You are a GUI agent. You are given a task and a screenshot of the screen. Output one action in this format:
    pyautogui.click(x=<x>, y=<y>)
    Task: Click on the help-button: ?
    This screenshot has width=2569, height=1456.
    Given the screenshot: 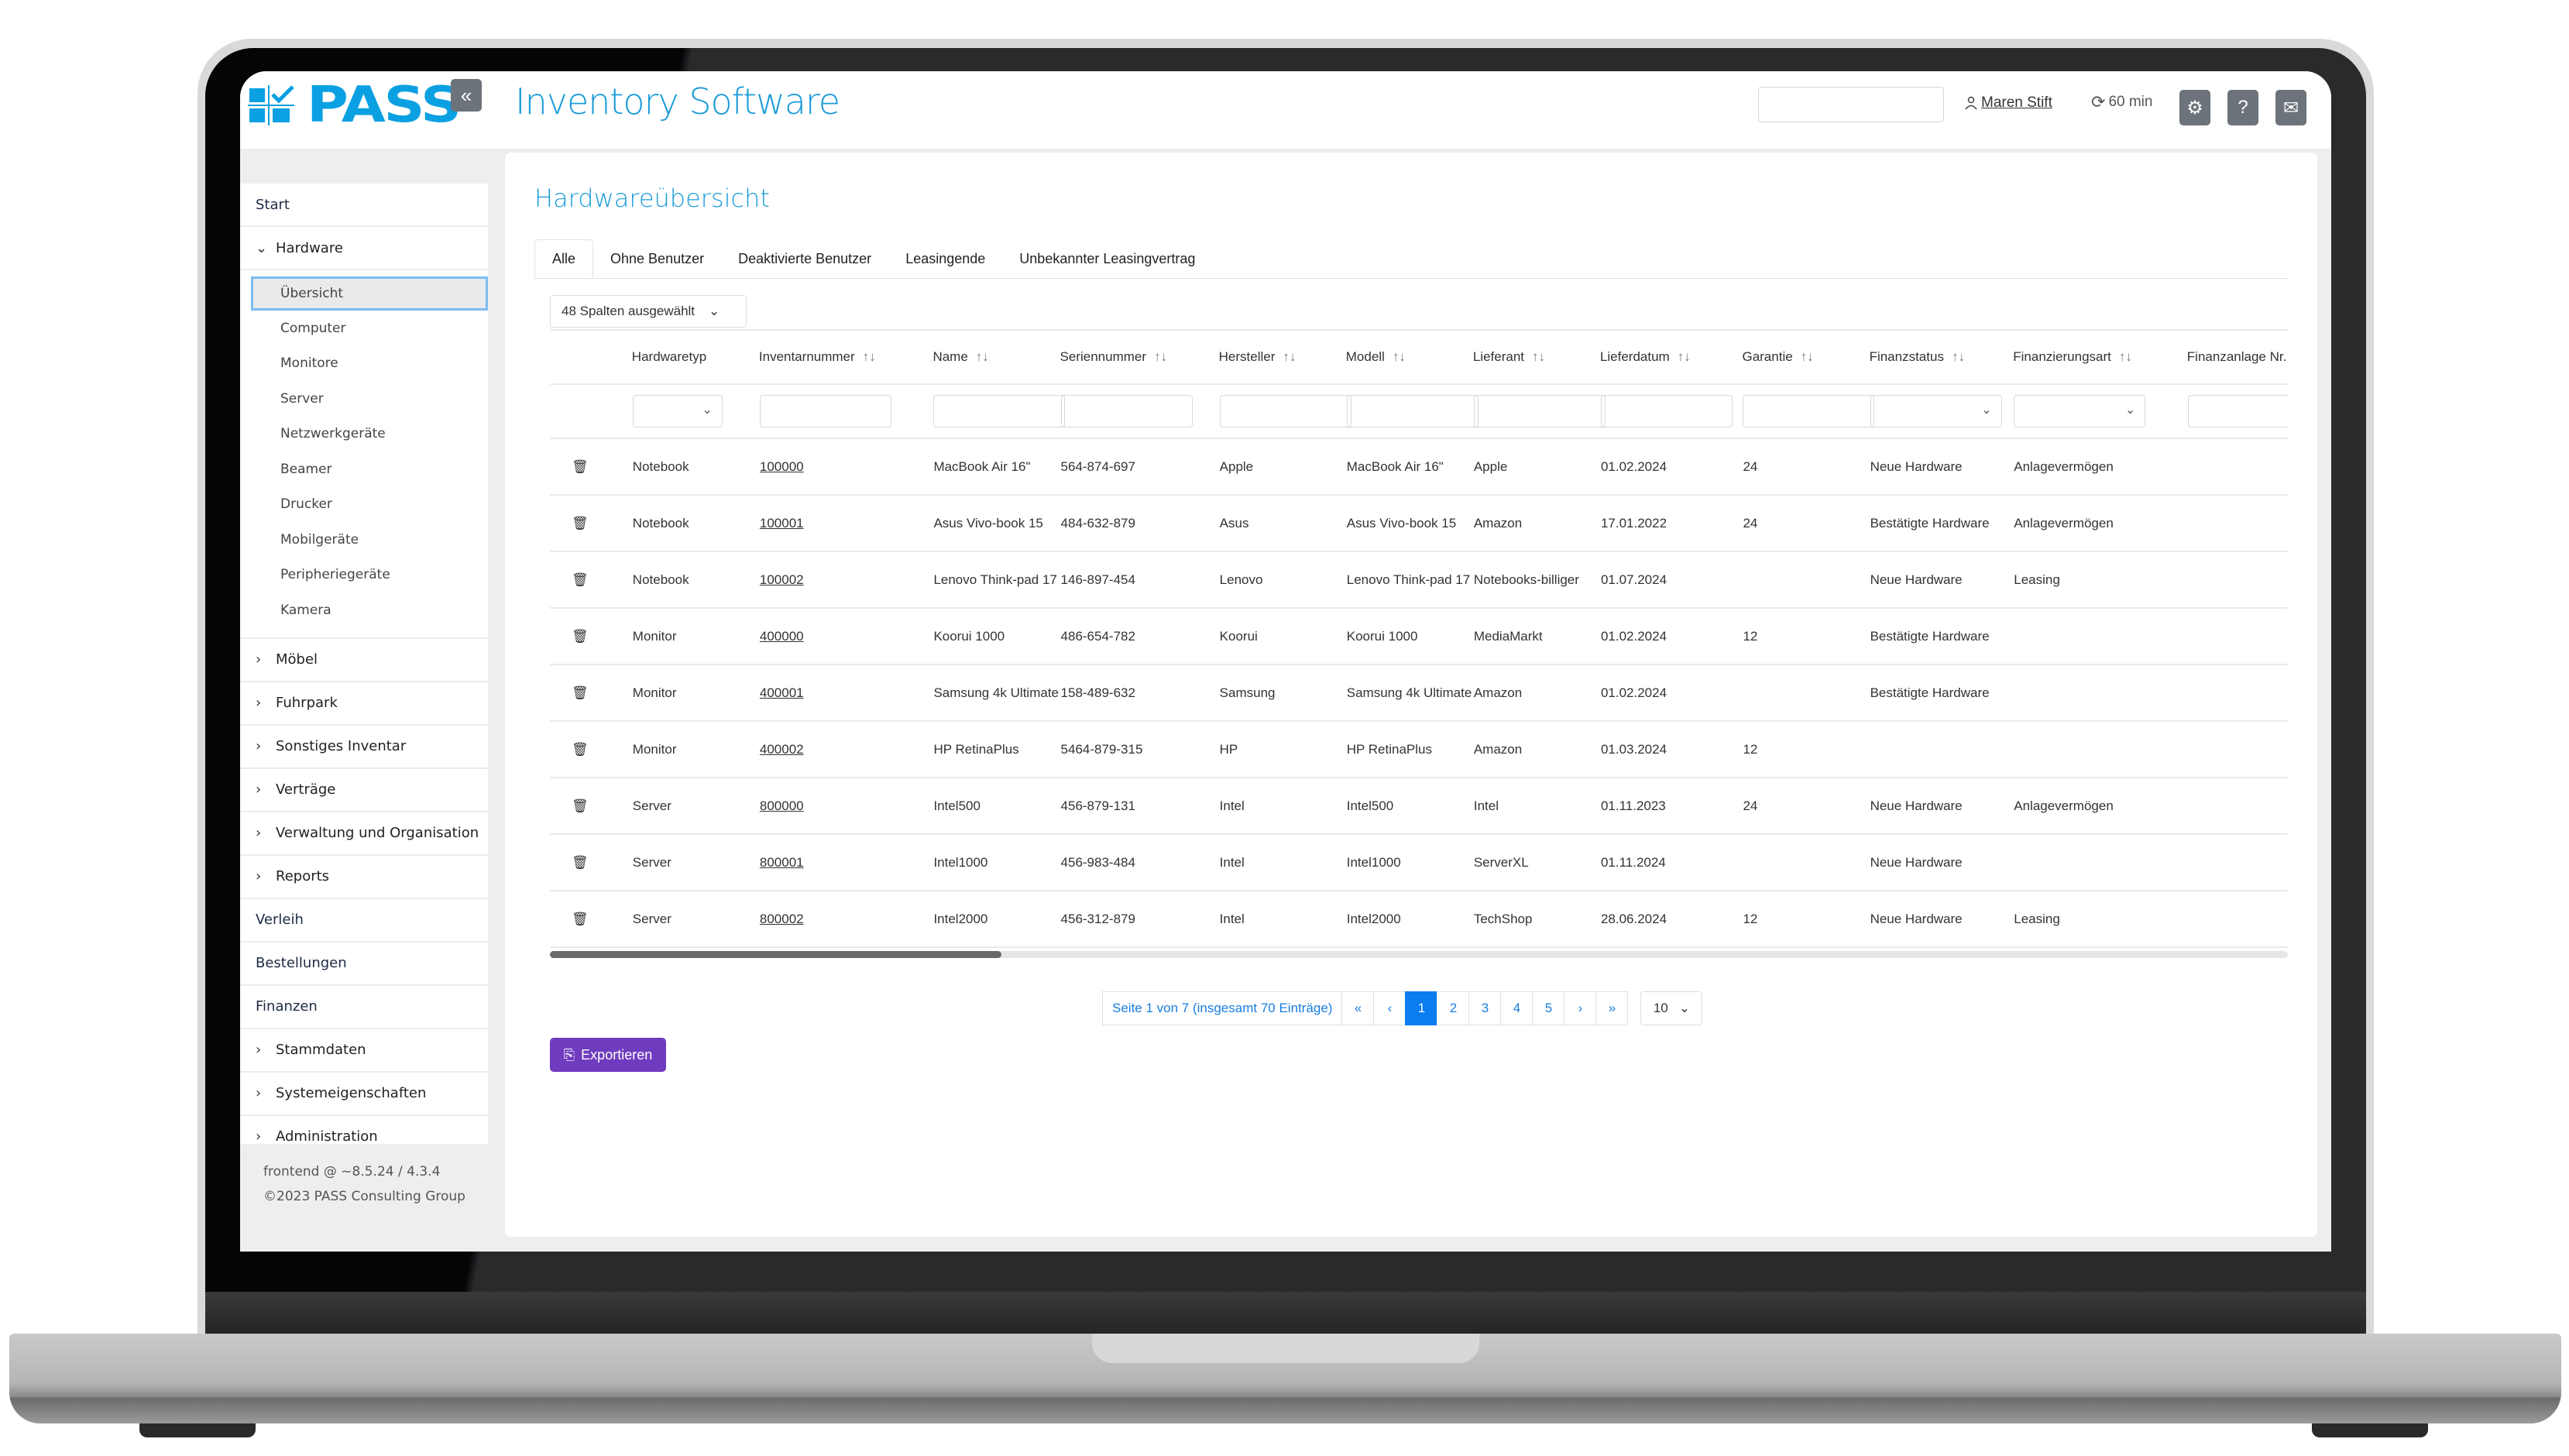 What is the action you would take?
    pyautogui.click(x=2242, y=107)
    